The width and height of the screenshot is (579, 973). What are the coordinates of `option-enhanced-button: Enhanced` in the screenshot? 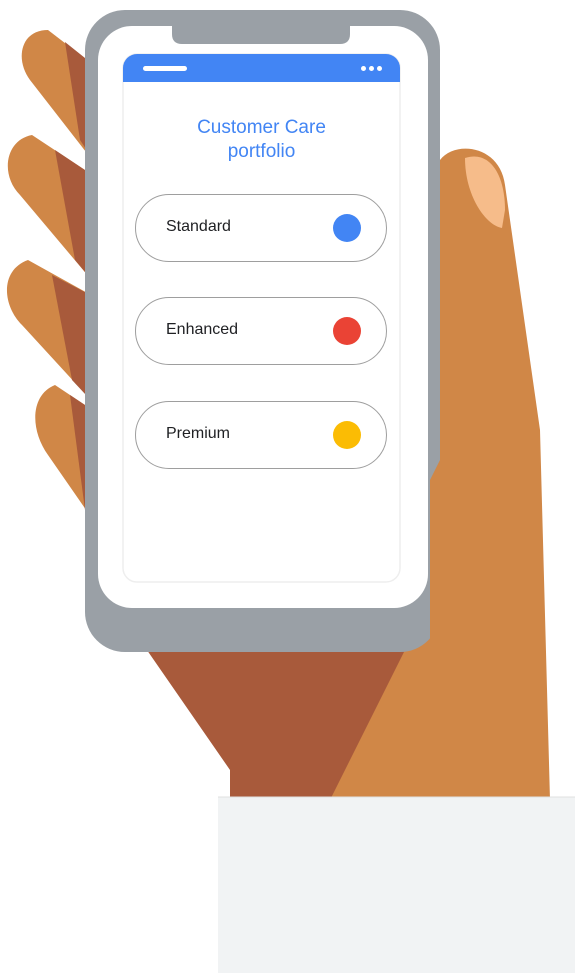 It's located at (261, 331).